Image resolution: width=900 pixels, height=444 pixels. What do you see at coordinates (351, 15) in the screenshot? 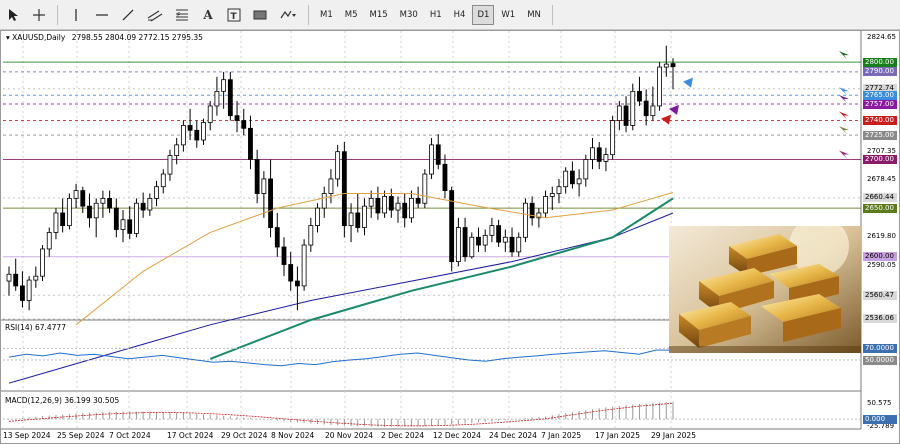
I see `timeframe-m5-button: M5` at bounding box center [351, 15].